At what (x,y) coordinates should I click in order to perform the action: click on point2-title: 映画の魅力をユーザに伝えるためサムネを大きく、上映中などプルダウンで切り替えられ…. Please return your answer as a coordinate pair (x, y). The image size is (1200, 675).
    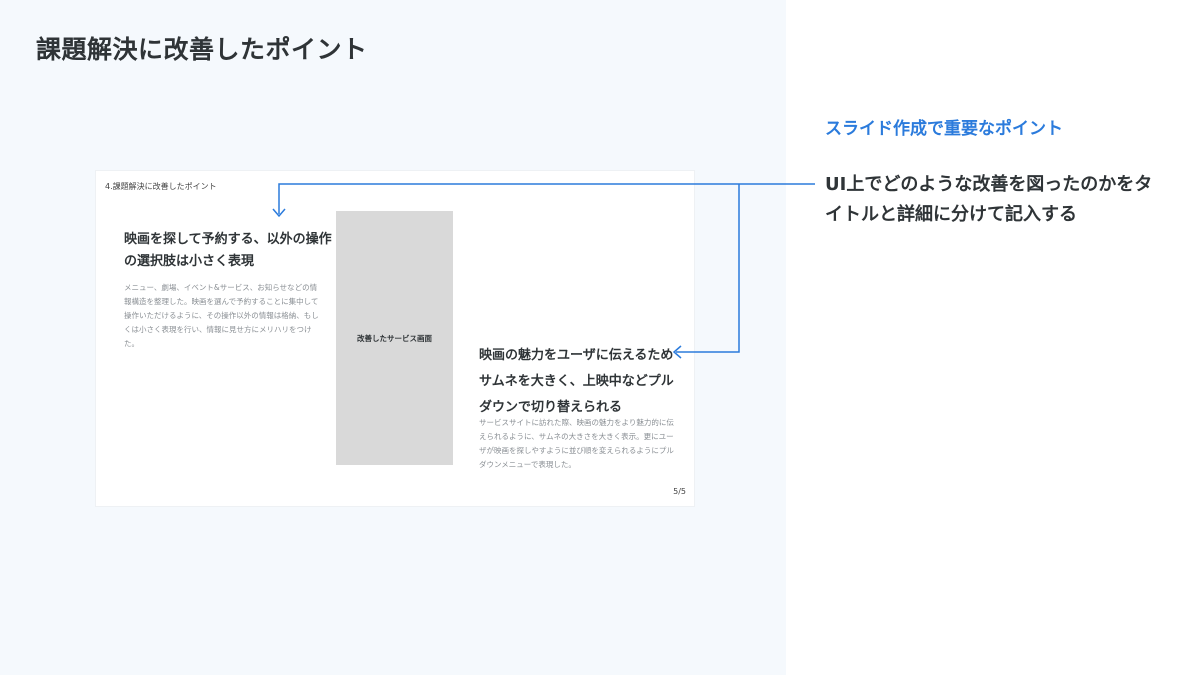
    Looking at the image, I should click on (576, 381).